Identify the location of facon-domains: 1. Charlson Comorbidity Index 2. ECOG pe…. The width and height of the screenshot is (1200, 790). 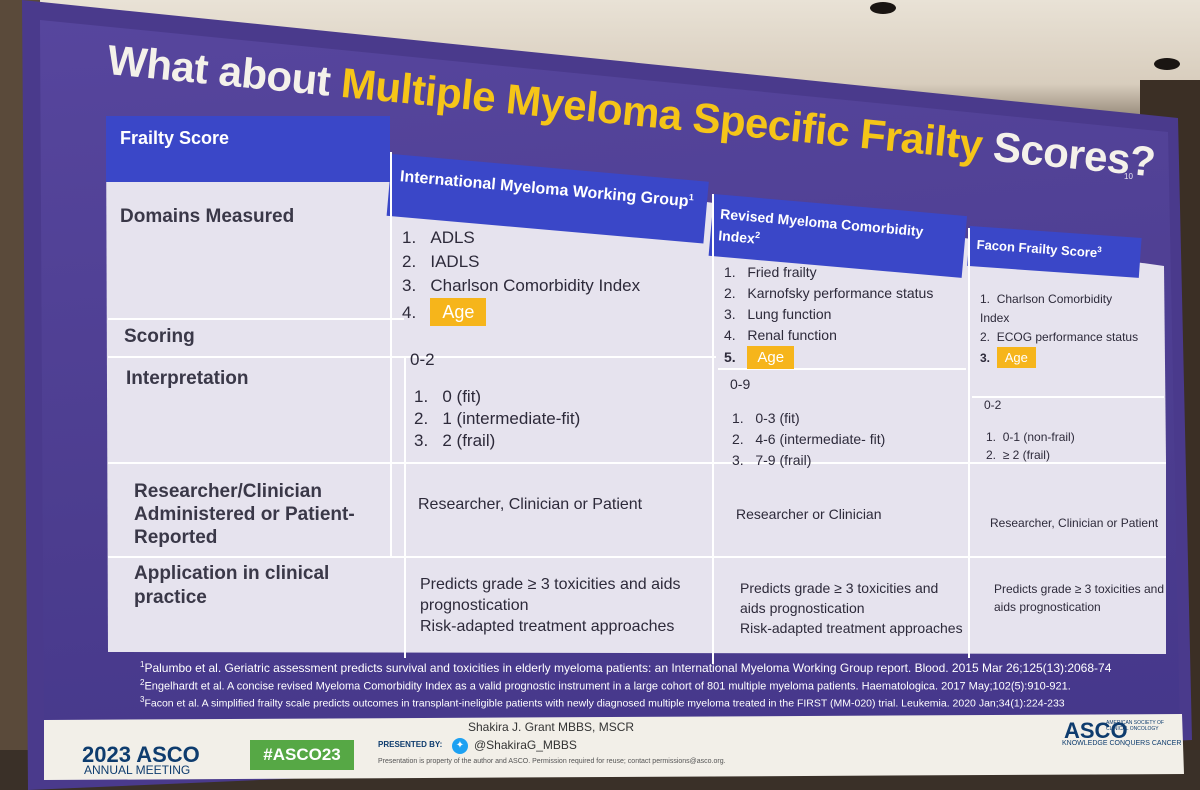
(1060, 329).